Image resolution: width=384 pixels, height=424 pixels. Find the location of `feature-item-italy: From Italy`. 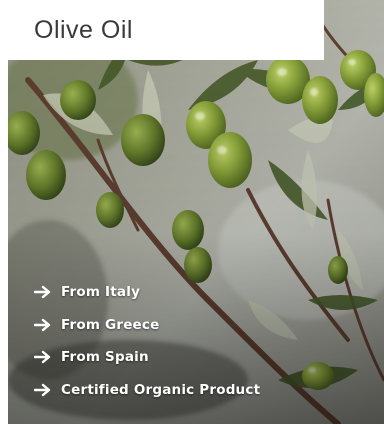

feature-item-italy: From Italy is located at coordinates (147, 292).